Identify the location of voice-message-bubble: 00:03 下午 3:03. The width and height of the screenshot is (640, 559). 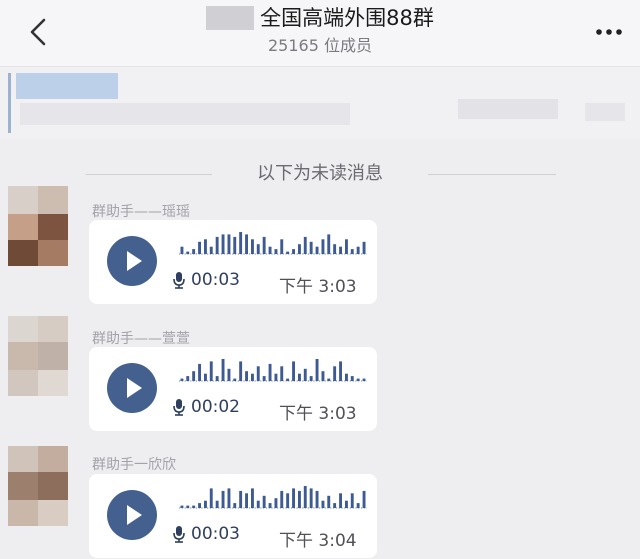
(233, 262).